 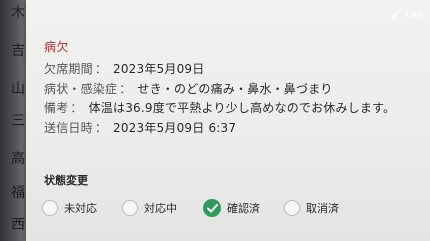 I want to click on radio-checked-icon, so click(x=212, y=208).